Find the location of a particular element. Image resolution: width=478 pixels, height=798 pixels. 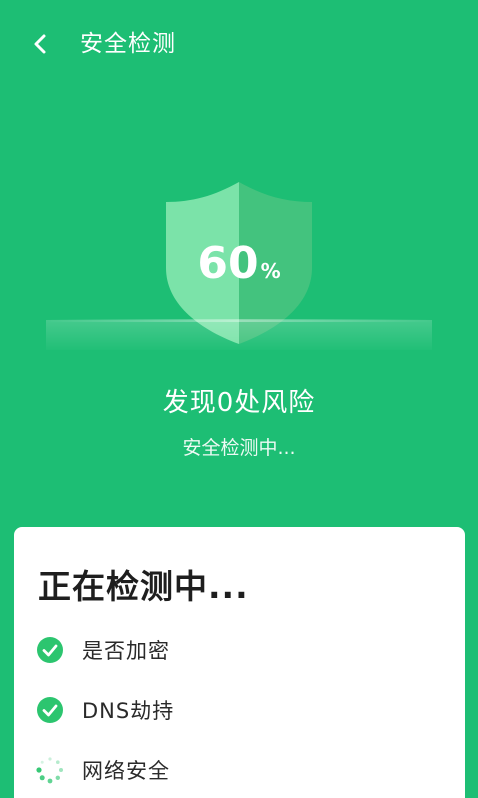

risk-headline: 发现0处风险 is located at coordinates (239, 403).